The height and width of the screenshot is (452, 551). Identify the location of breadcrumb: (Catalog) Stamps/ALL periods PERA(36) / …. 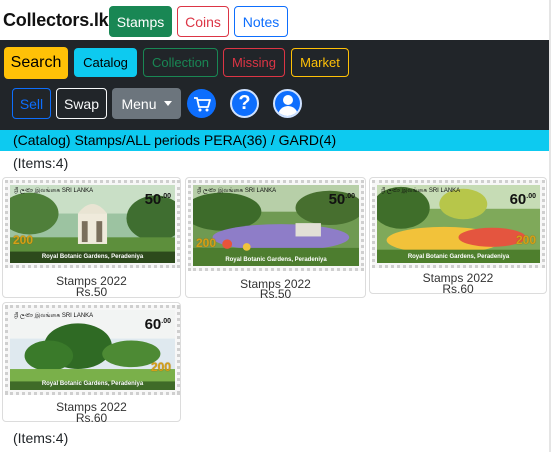
(275, 140).